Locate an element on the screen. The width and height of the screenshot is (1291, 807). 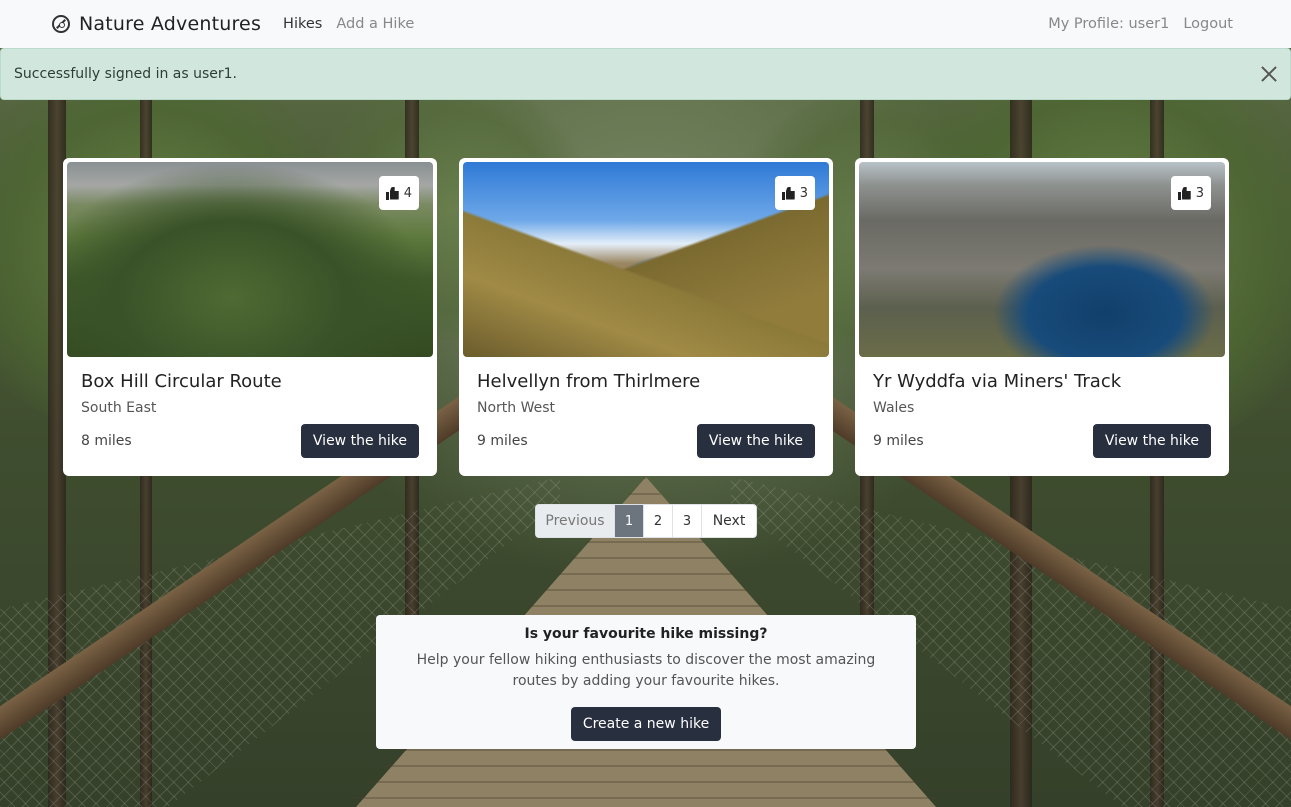
pagination-next: Next is located at coordinates (729, 521).